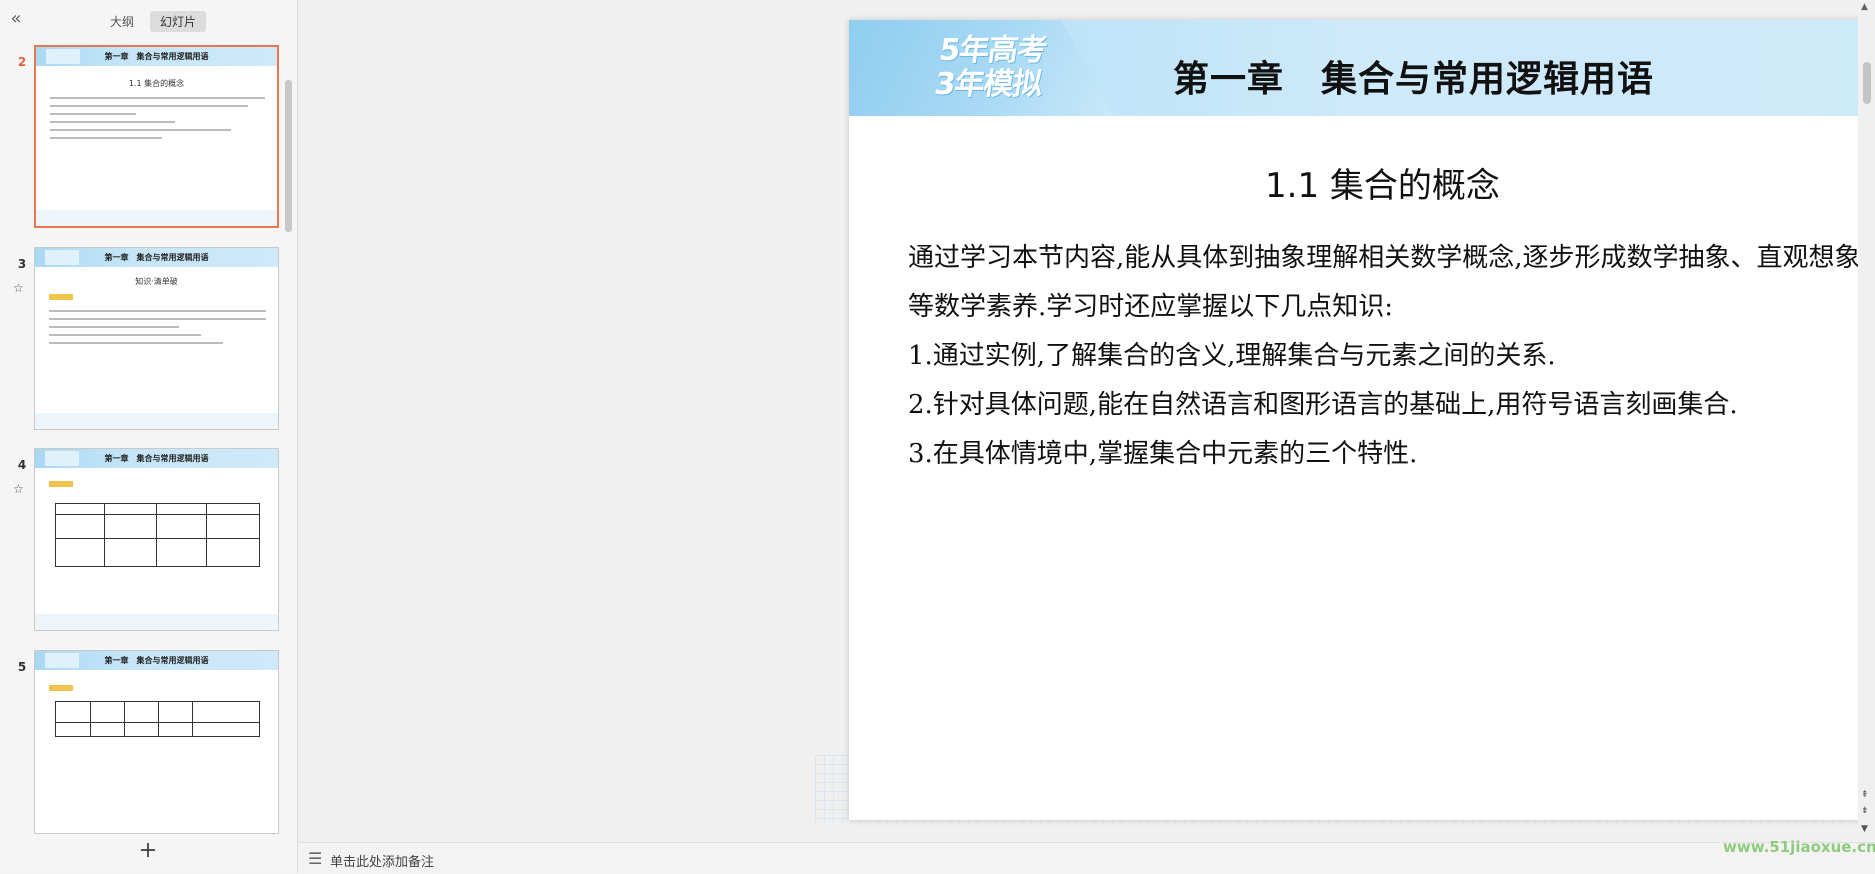 This screenshot has width=1875, height=874. What do you see at coordinates (178, 21) in the screenshot?
I see `tab-slides: 幻灯片` at bounding box center [178, 21].